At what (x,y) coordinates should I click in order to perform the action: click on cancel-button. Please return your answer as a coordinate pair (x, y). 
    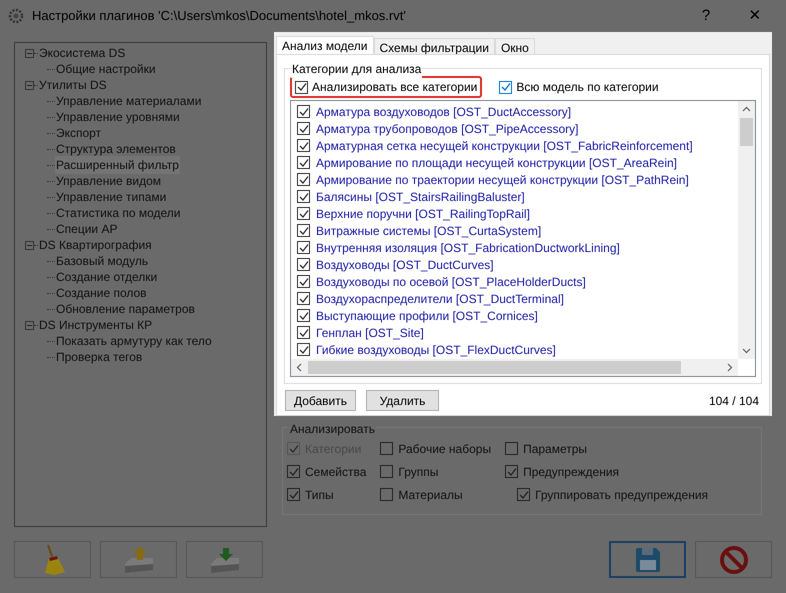
    Looking at the image, I should click on (733, 559).